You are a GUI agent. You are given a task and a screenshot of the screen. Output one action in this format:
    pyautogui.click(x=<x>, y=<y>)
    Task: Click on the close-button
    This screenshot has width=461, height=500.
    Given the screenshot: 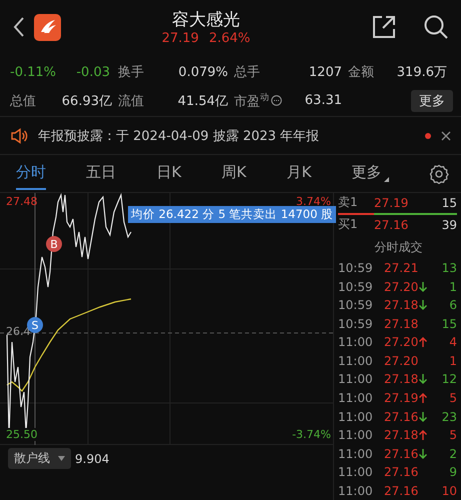 What is the action you would take?
    pyautogui.click(x=446, y=135)
    